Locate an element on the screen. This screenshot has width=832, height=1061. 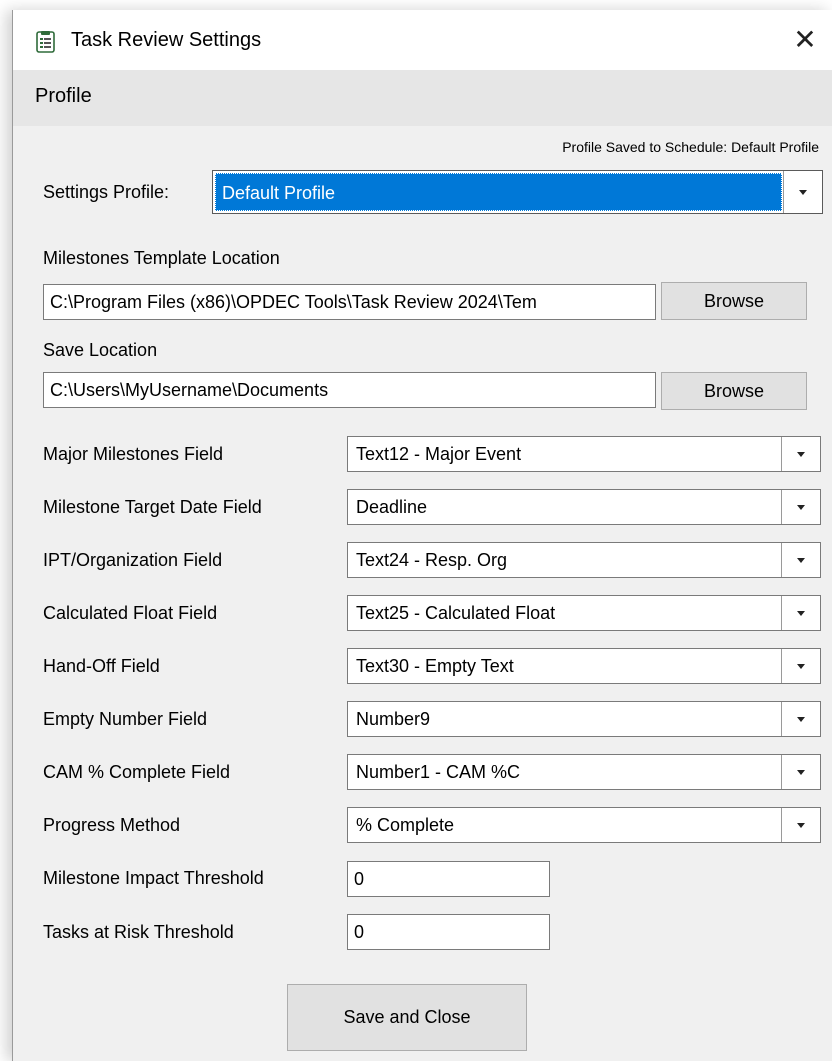
close-icon: ✕ is located at coordinates (805, 40).